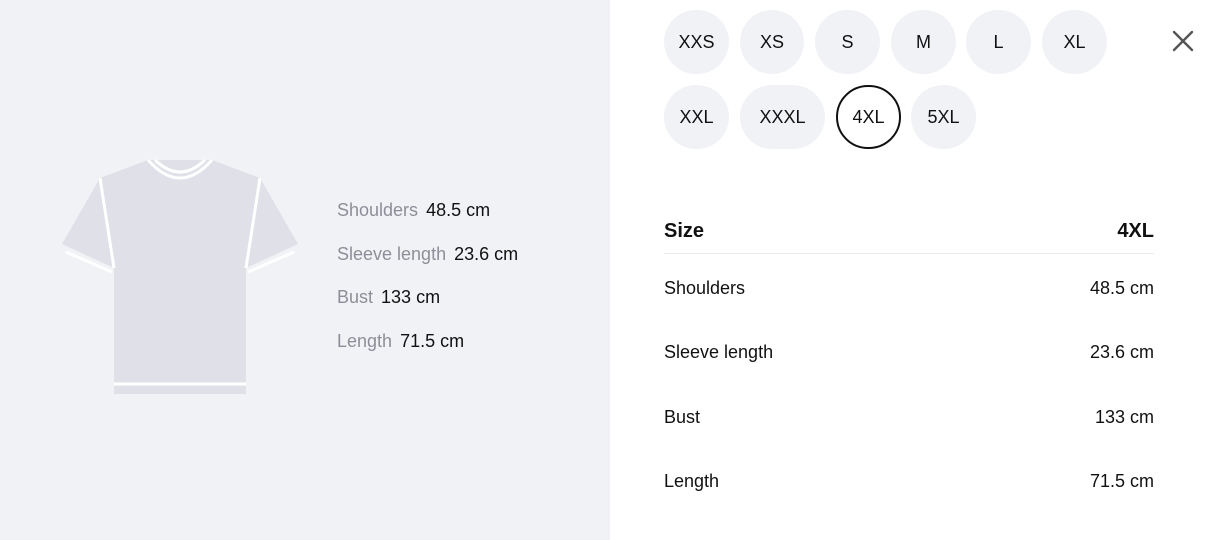 Image resolution: width=1213 pixels, height=540 pixels. I want to click on size-option-xxxl: XXXL, so click(782, 117).